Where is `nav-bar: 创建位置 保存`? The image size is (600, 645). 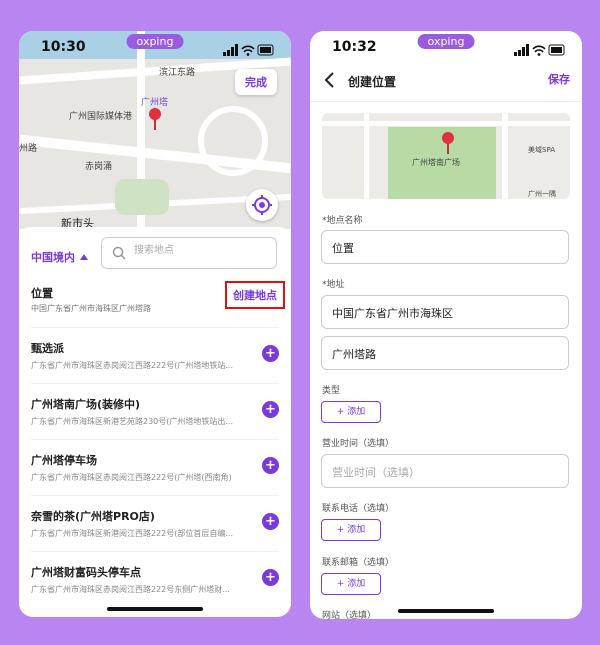 nav-bar: 创建位置 保存 is located at coordinates (446, 81).